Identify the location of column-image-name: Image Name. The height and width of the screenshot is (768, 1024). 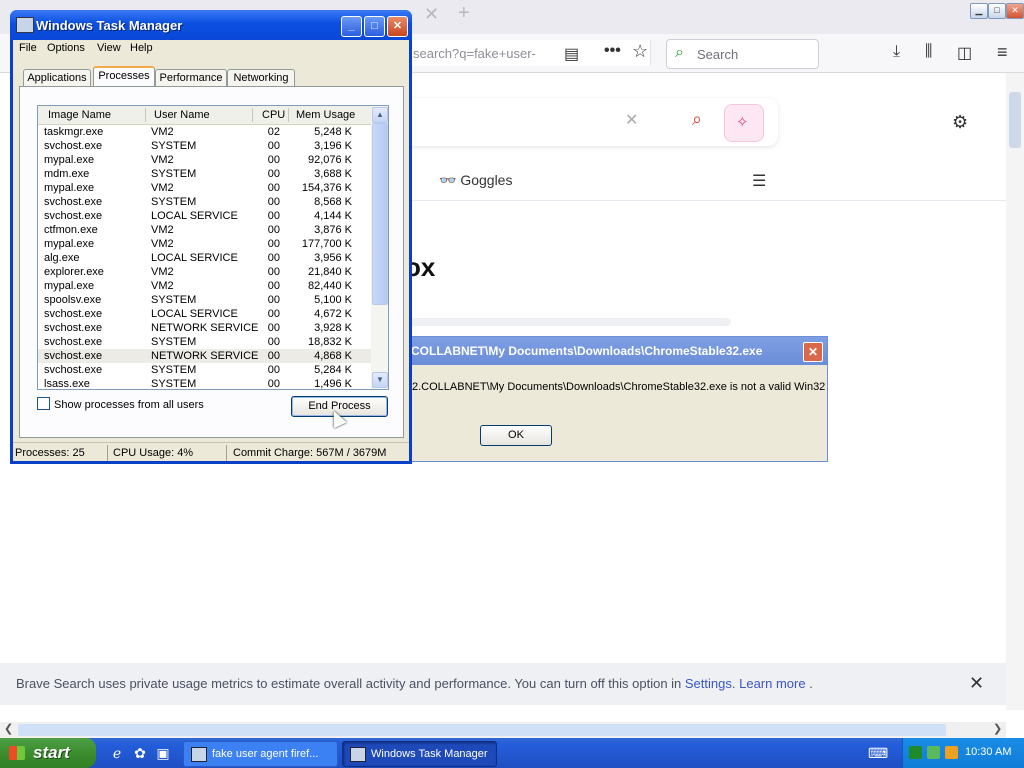
(79, 115).